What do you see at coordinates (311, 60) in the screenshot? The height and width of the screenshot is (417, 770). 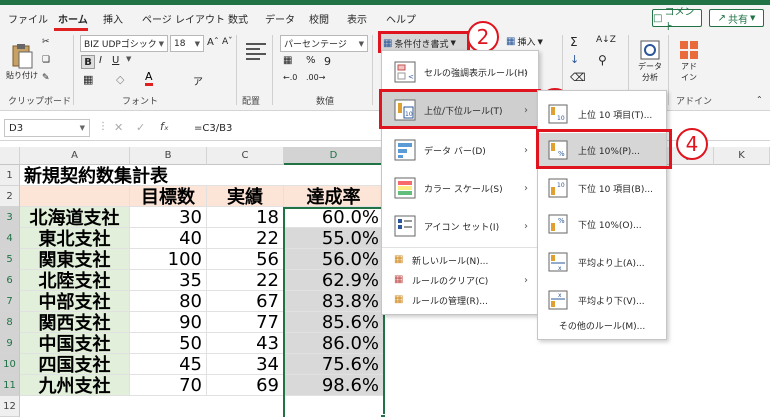 I see `percent-icon: %` at bounding box center [311, 60].